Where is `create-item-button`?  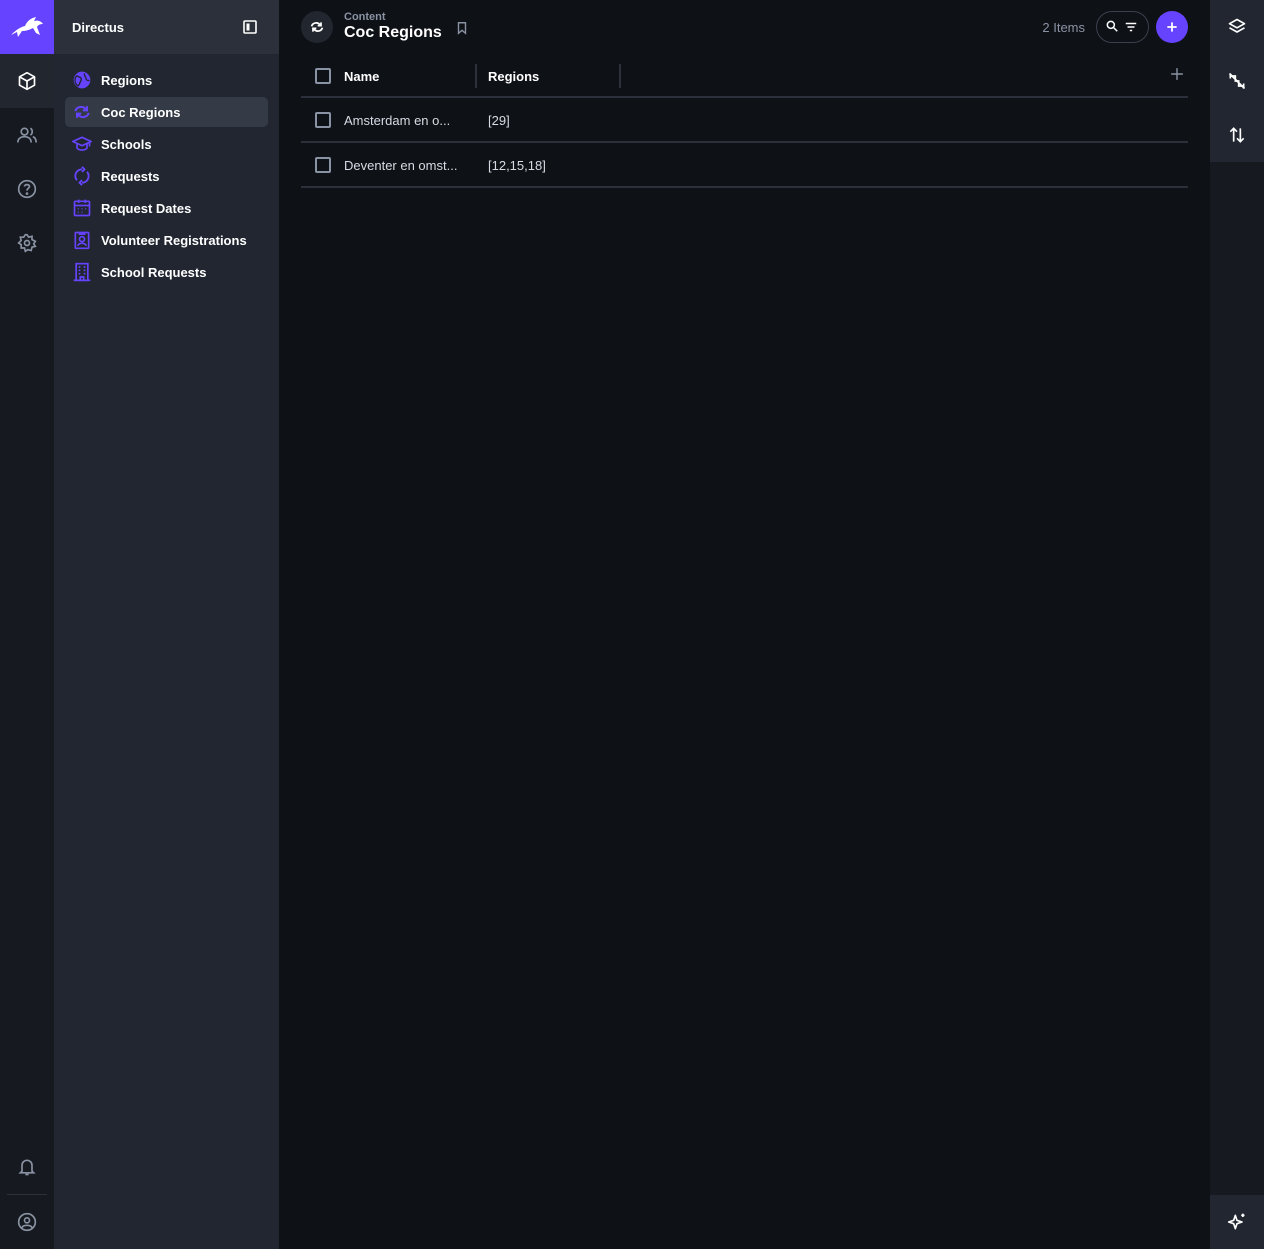 create-item-button is located at coordinates (1172, 27).